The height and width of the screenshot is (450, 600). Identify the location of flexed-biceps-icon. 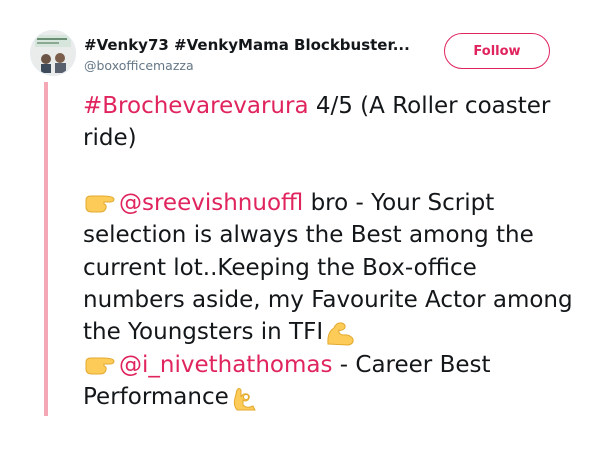
(340, 333).